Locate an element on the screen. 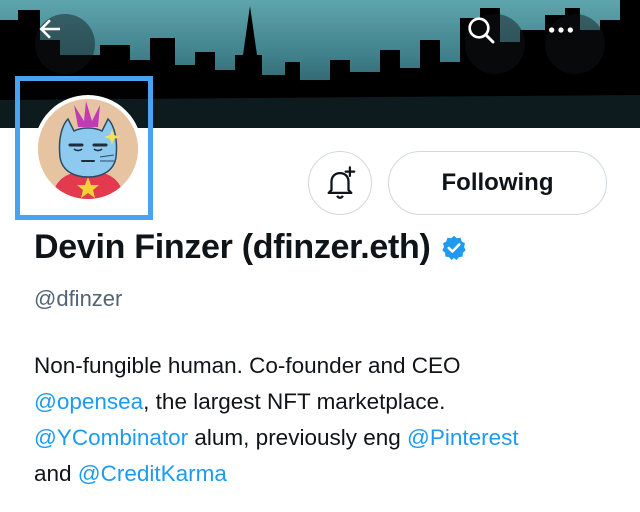 The image size is (640, 512). mention-opensea-link: @opensea is located at coordinates (88, 401).